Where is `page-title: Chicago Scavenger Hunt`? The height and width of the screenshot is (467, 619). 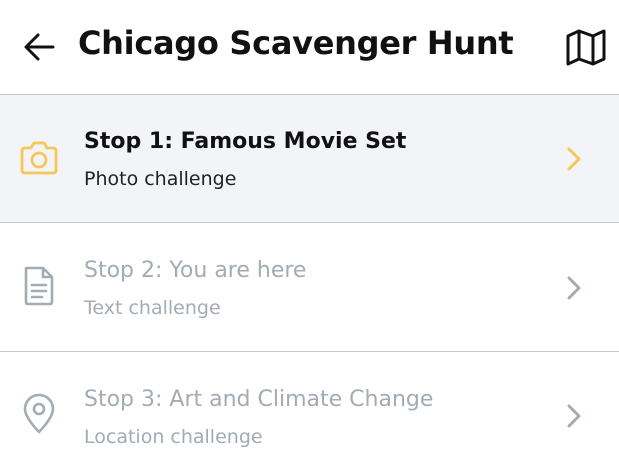 page-title: Chicago Scavenger Hunt is located at coordinates (296, 43).